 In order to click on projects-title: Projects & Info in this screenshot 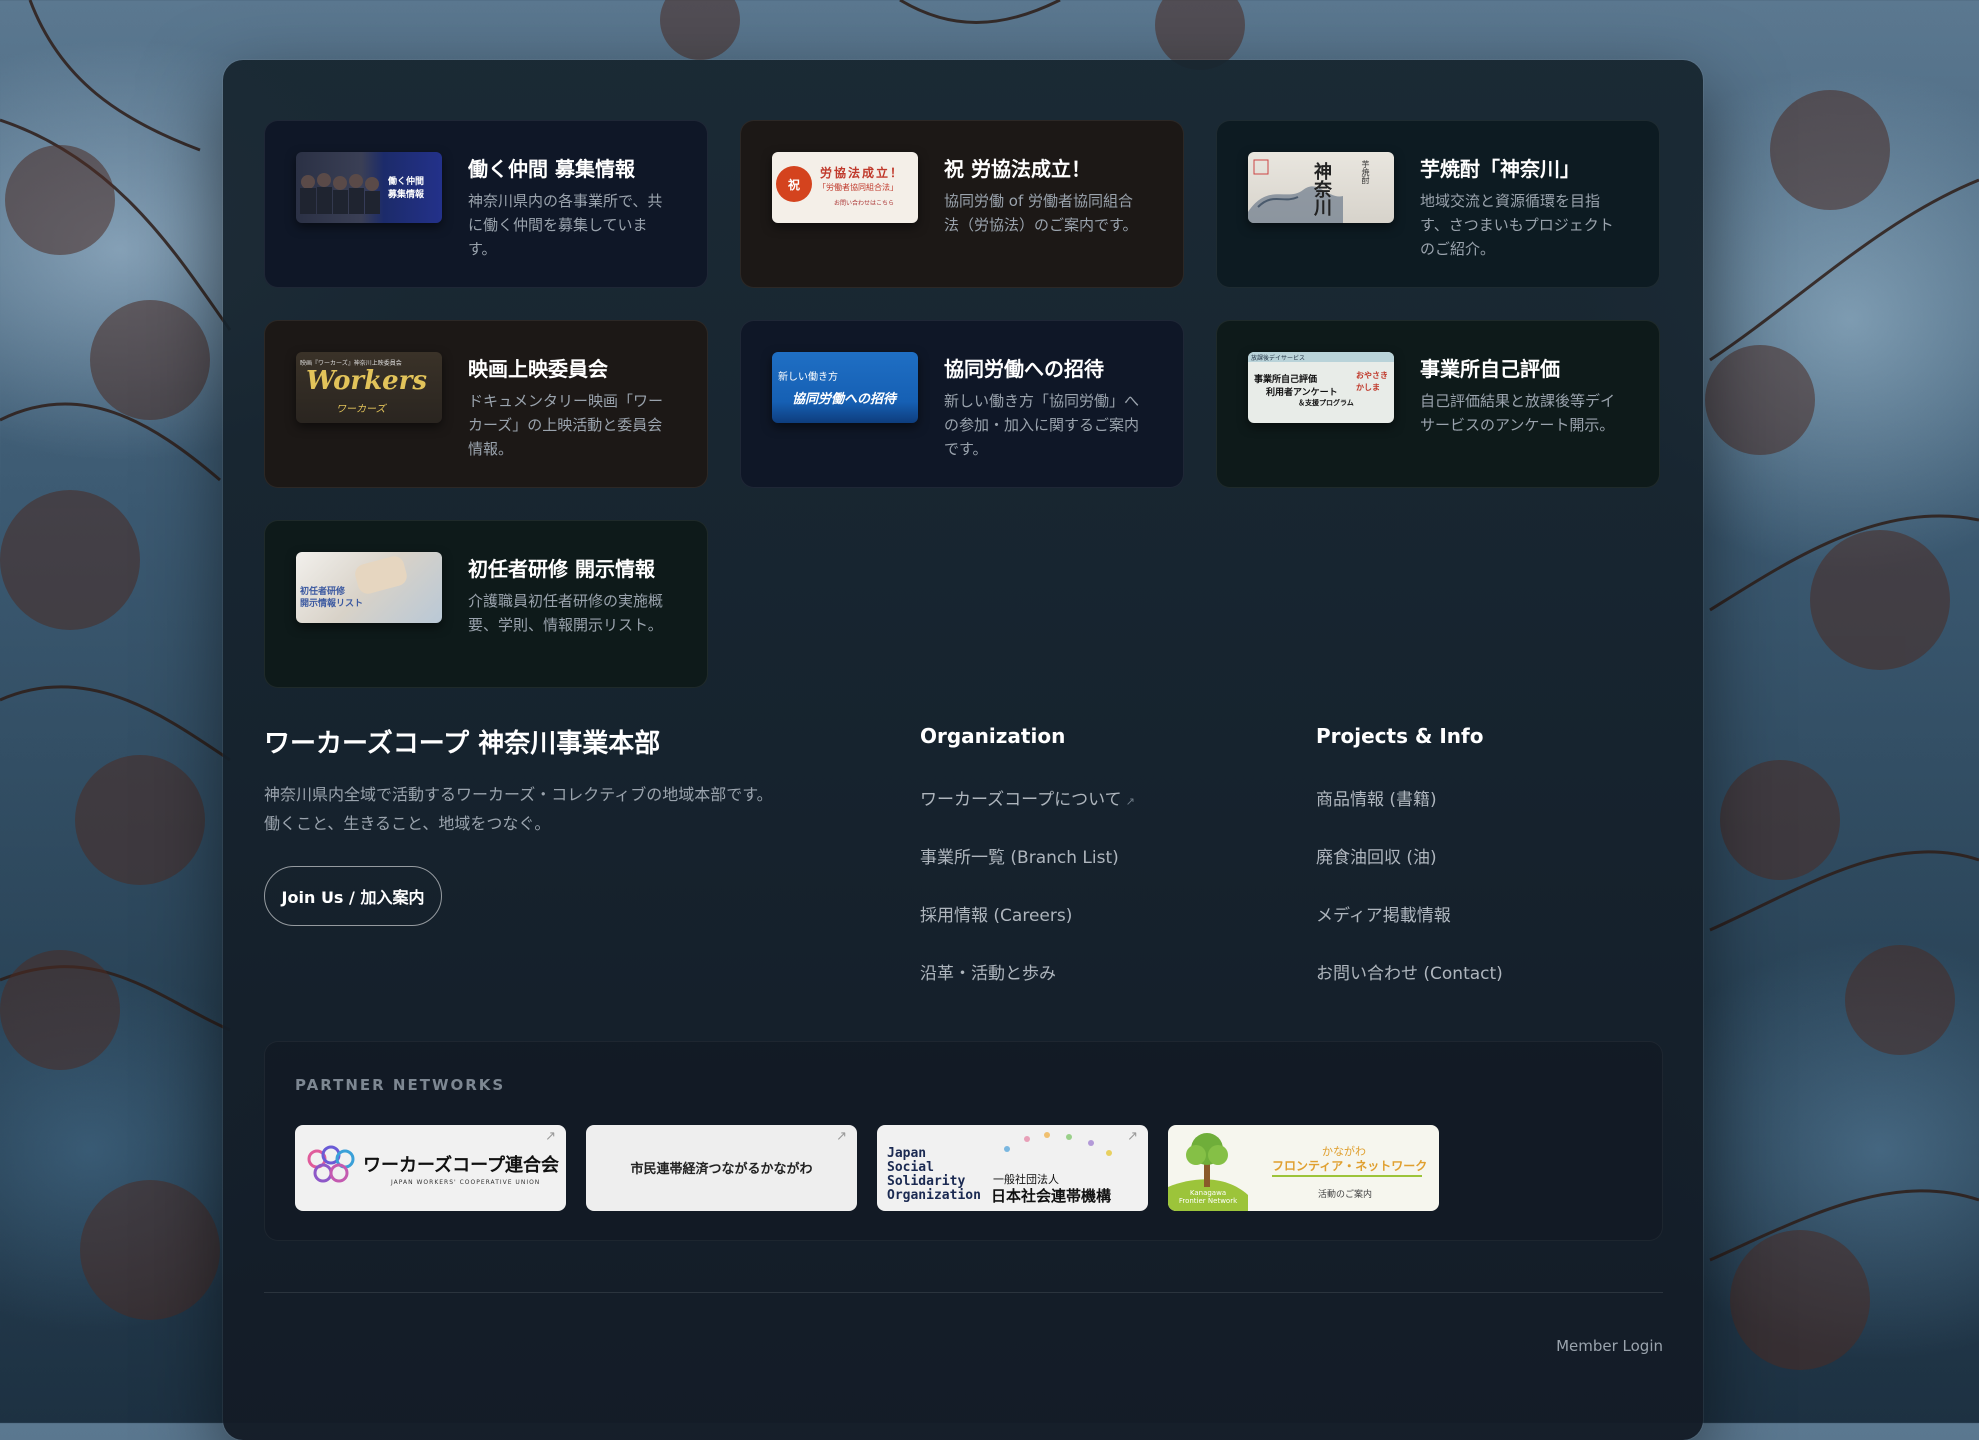, I will do `click(1400, 736)`.